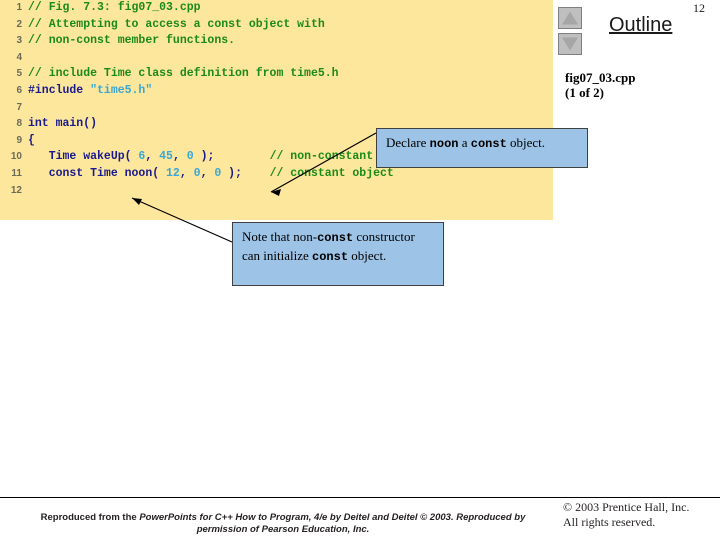 The image size is (720, 540). I want to click on code-line-number: 9, so click(19, 140).